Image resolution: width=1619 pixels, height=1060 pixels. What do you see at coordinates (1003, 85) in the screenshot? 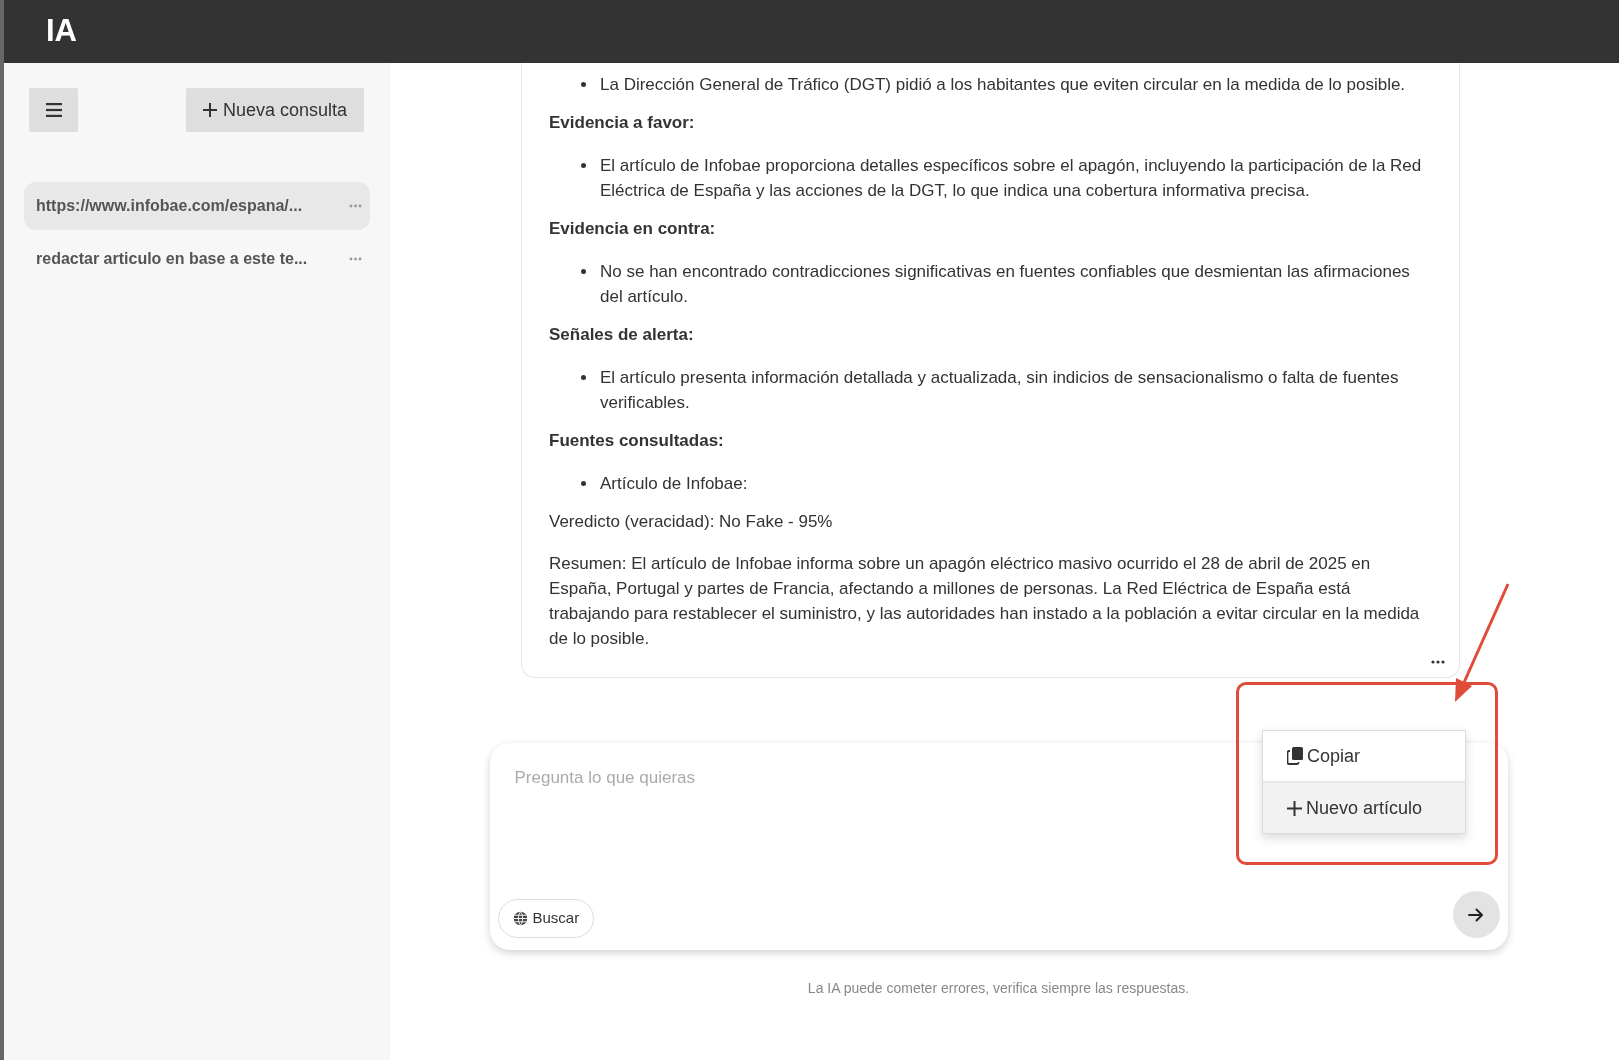
I see `list-item-text: La Dirección General de Tráfico (DGT) pidió a los habitantes que eviten circular en la medida de lo posible.` at bounding box center [1003, 85].